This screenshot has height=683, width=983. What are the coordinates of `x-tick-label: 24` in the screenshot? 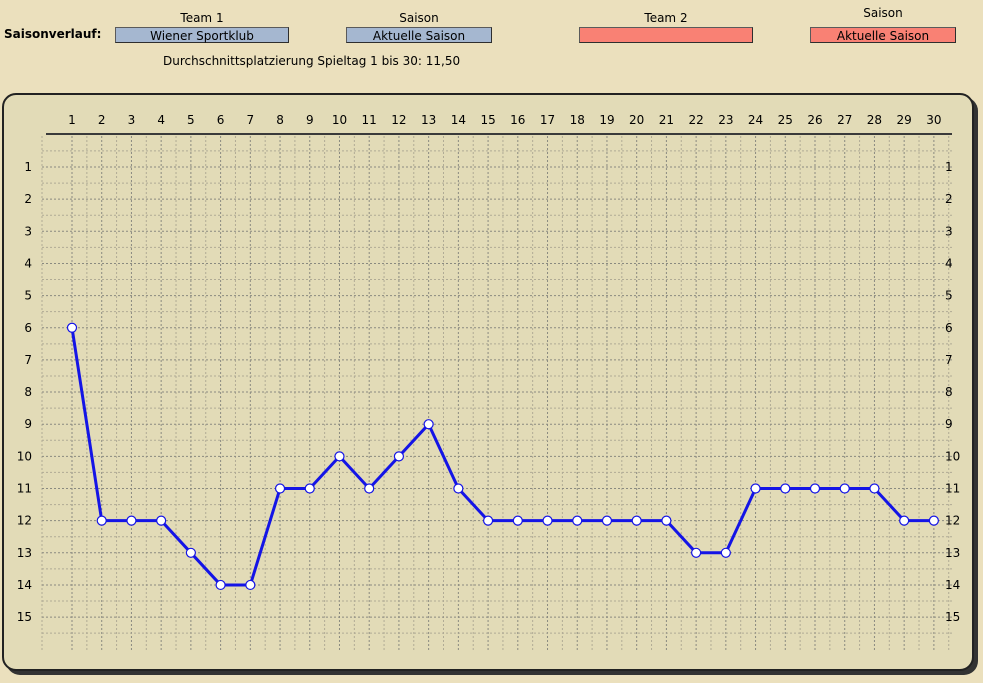 It's located at (755, 120).